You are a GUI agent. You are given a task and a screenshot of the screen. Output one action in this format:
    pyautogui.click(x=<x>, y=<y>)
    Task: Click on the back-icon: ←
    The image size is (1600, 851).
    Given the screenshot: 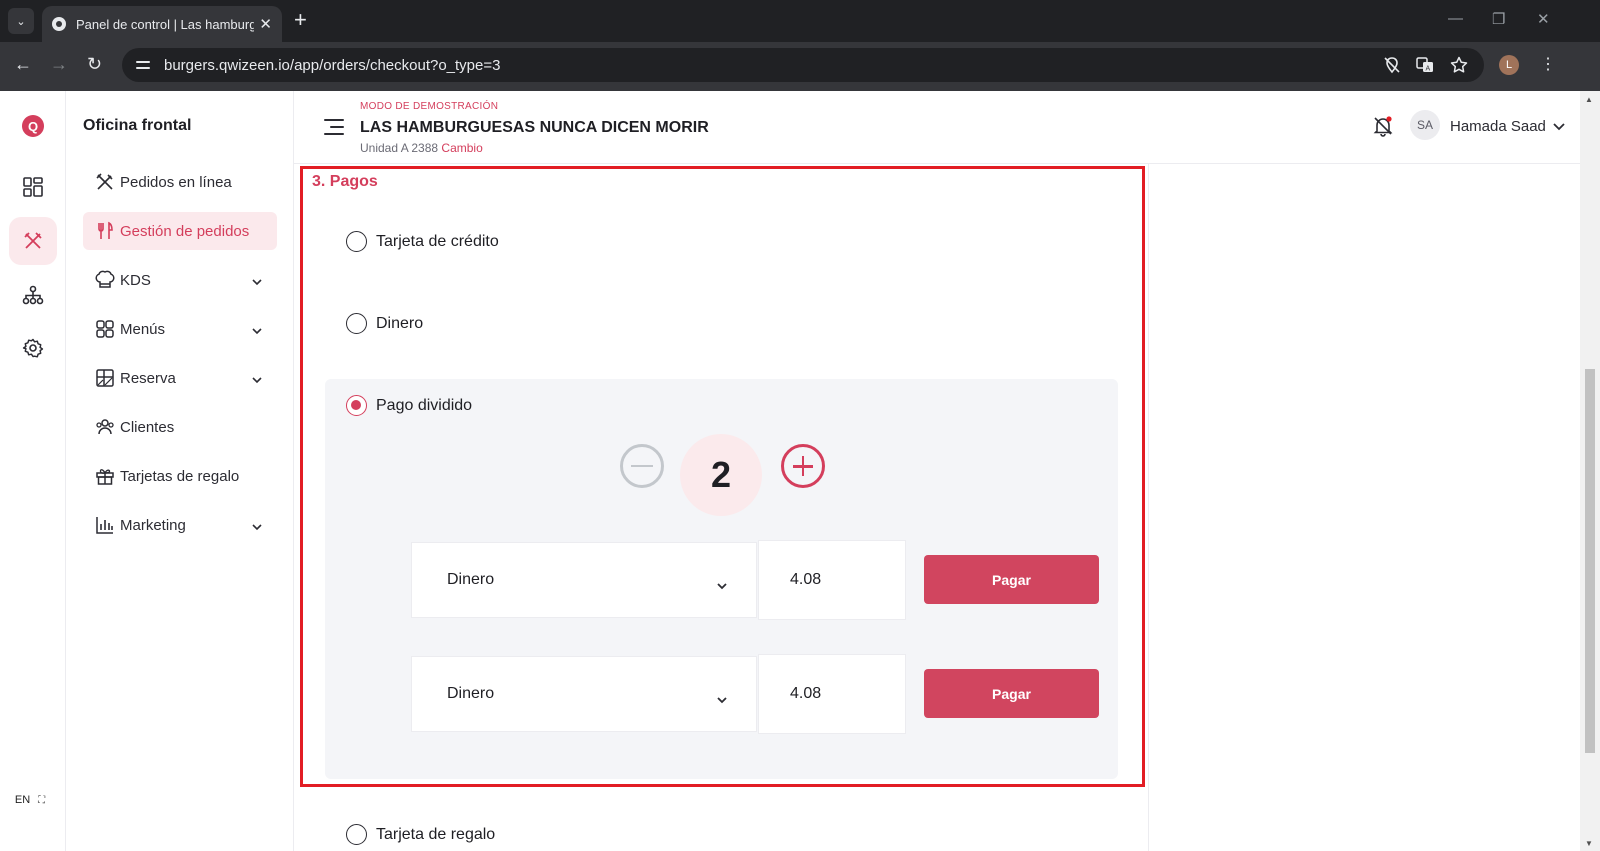 What is the action you would take?
    pyautogui.click(x=23, y=64)
    